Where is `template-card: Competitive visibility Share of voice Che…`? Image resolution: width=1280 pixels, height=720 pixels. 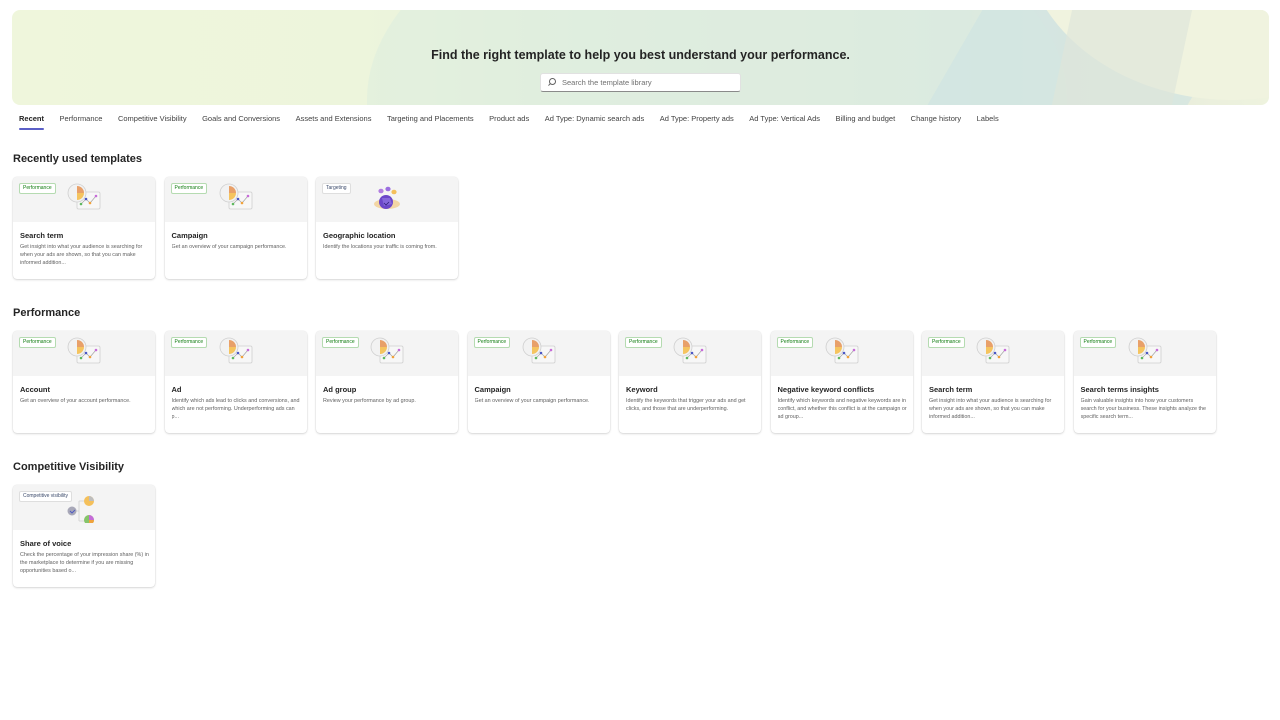 template-card: Competitive visibility Share of voice Che… is located at coordinates (84, 536).